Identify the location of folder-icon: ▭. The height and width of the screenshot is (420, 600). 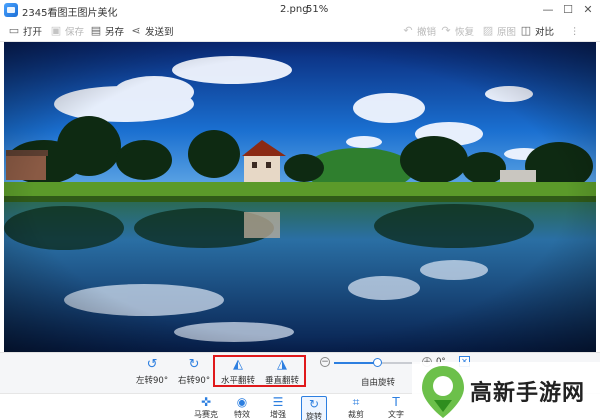
(14, 30).